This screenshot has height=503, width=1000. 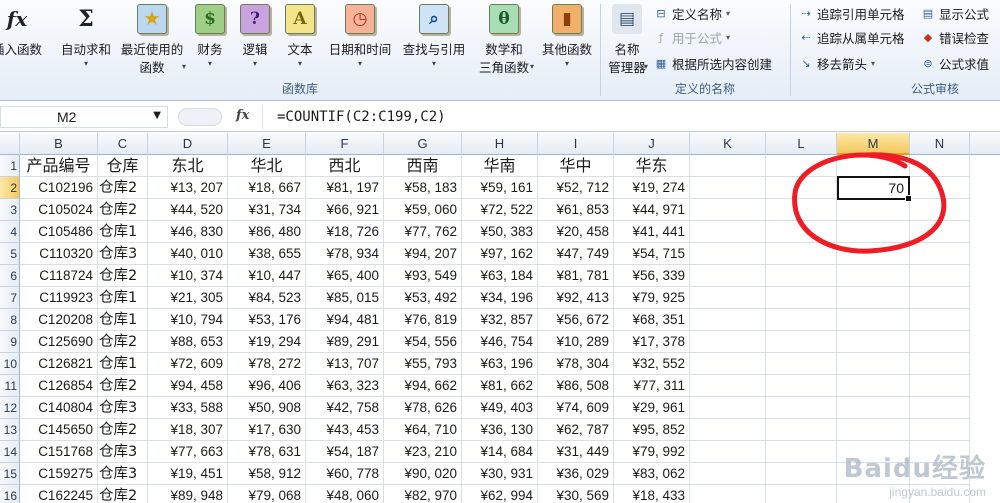 What do you see at coordinates (567, 40) in the screenshot?
I see `more-functions-button: ▮ 其他函数 ▾` at bounding box center [567, 40].